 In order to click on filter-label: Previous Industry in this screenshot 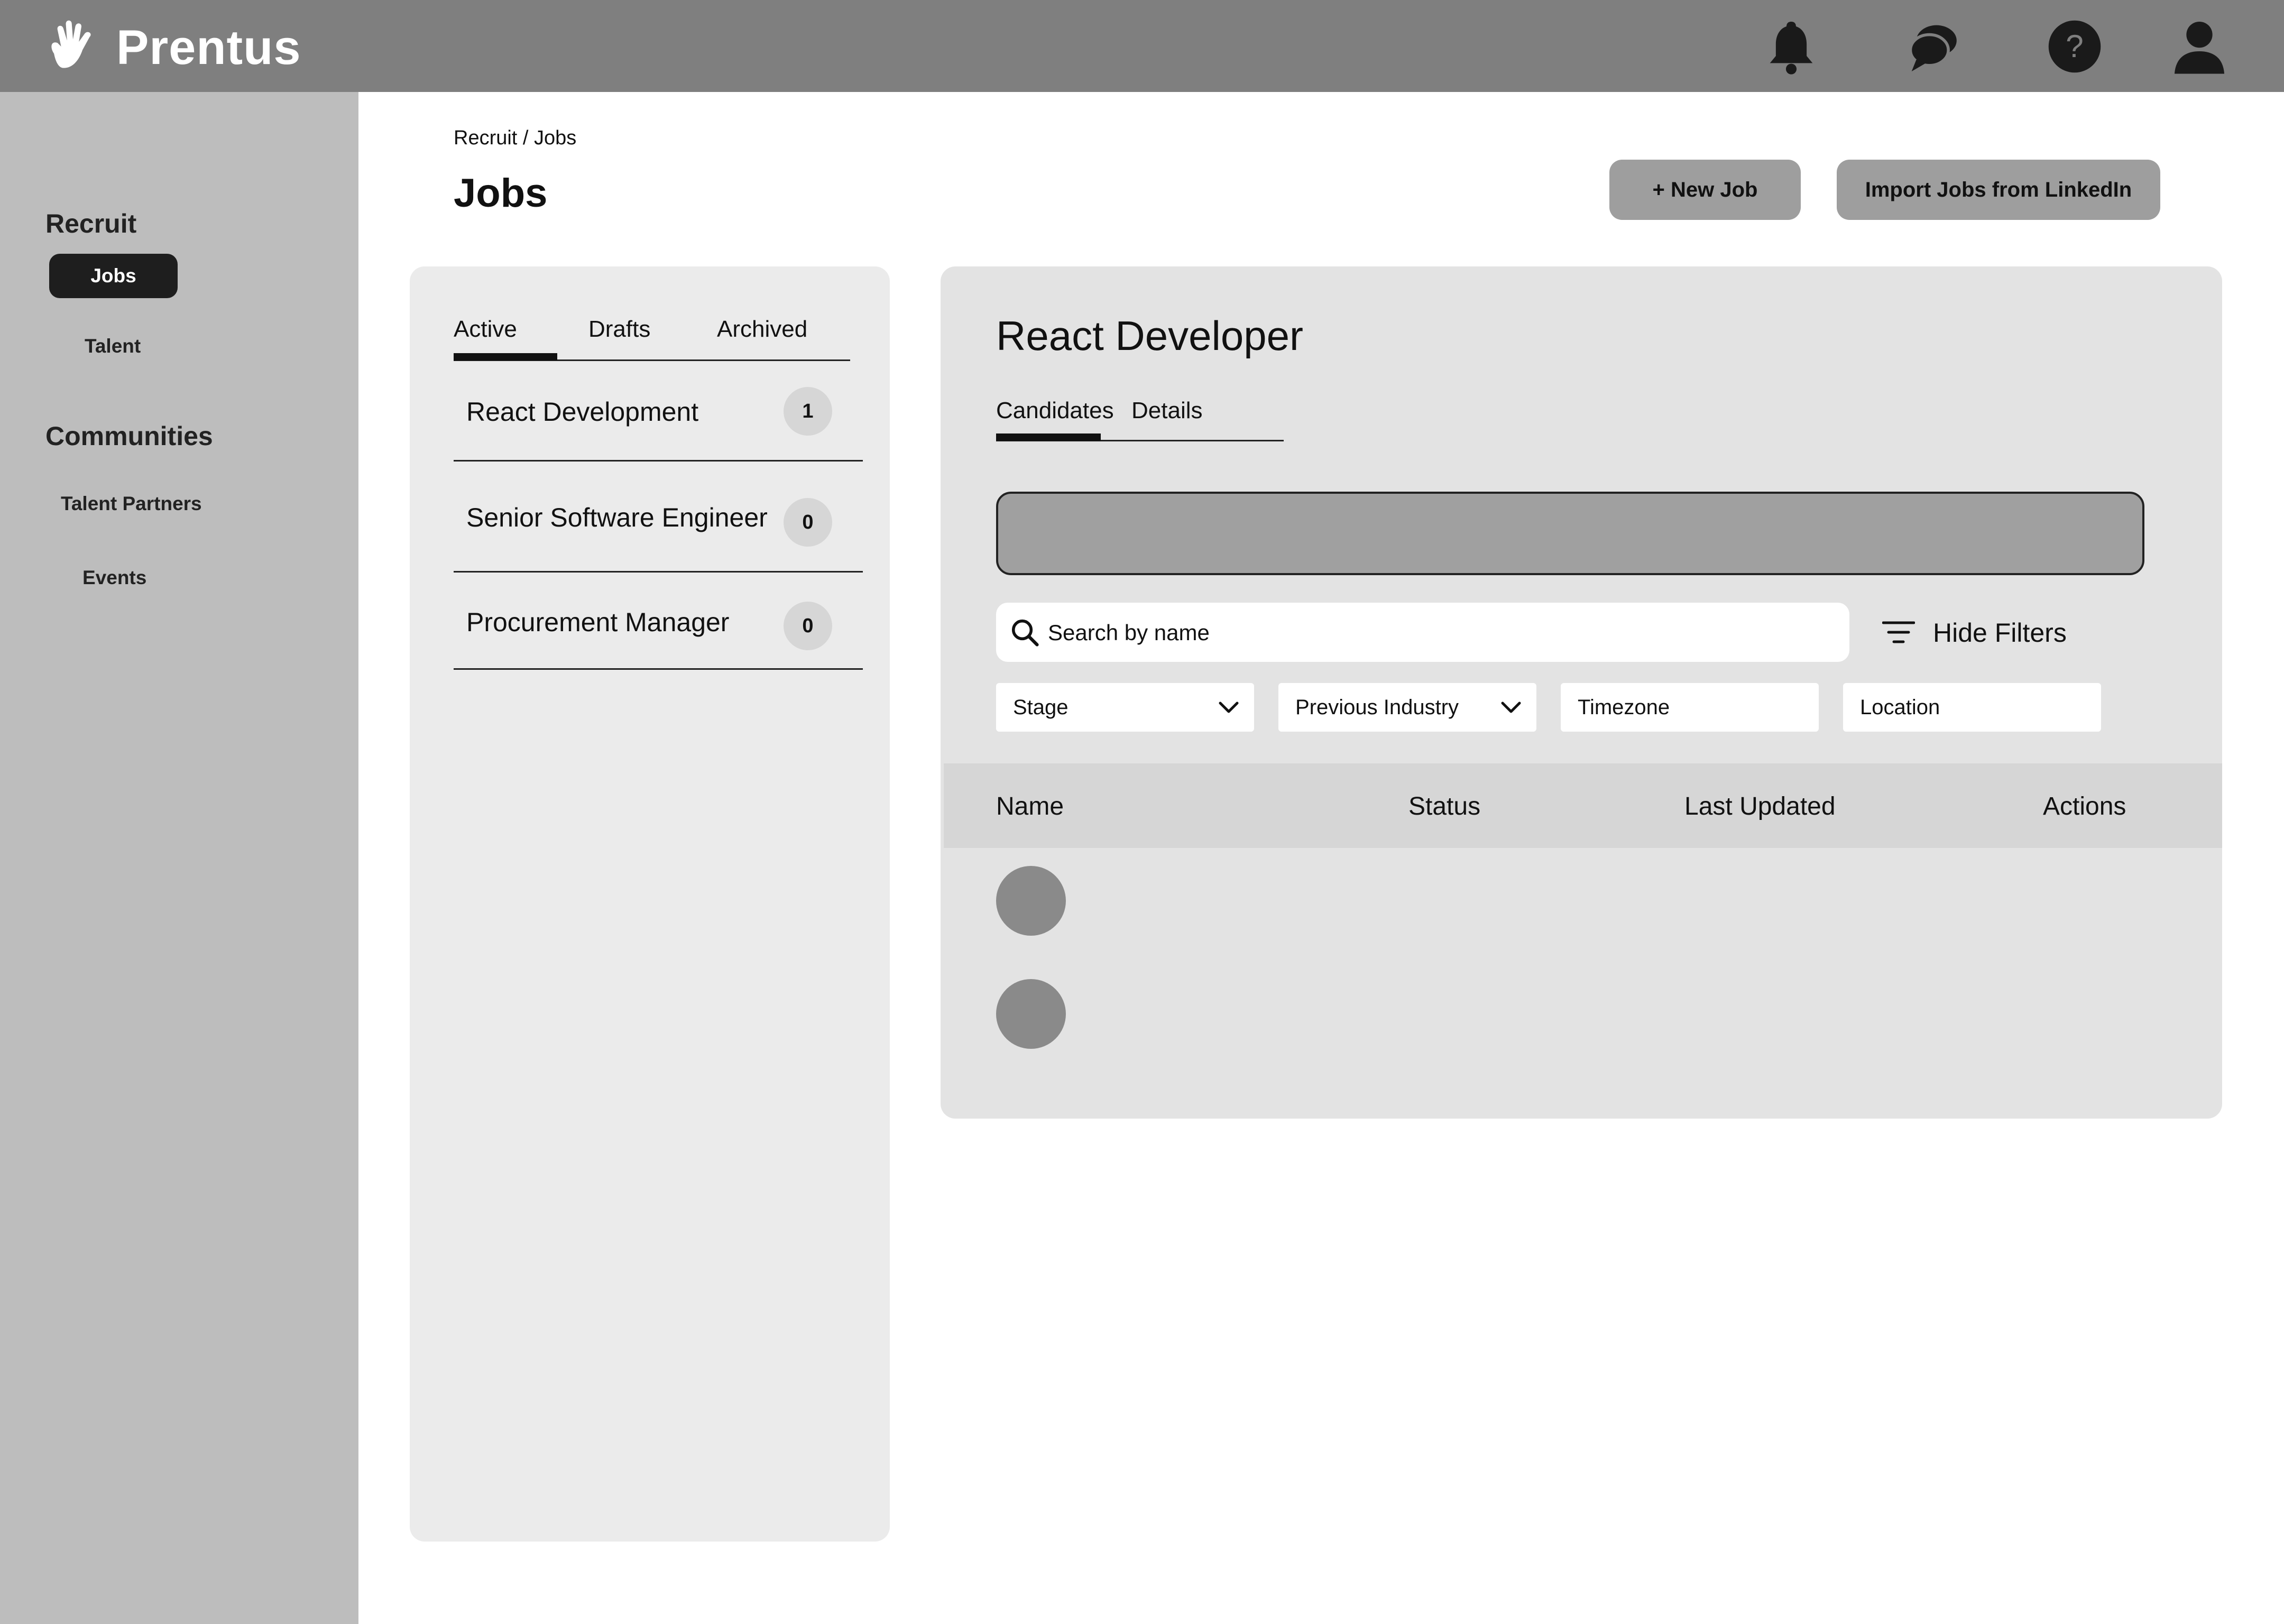, I will do `click(1377, 707)`.